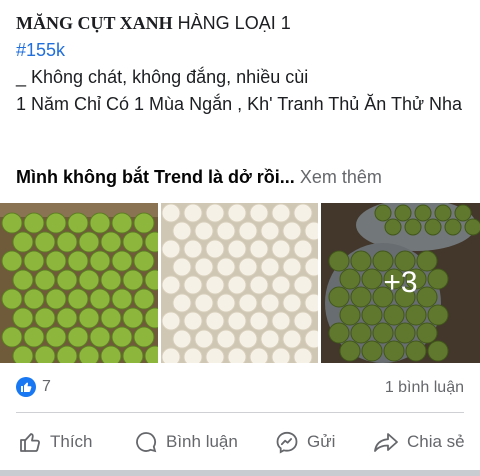 This screenshot has width=480, height=476. Describe the element at coordinates (71, 441) in the screenshot. I see `like-button-label: Thích` at that location.